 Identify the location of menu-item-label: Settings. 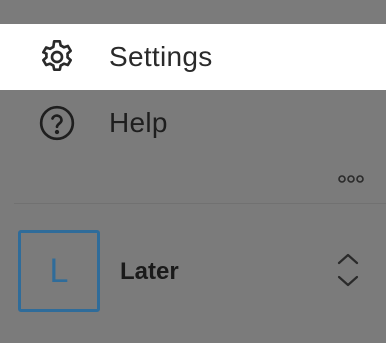
(161, 56).